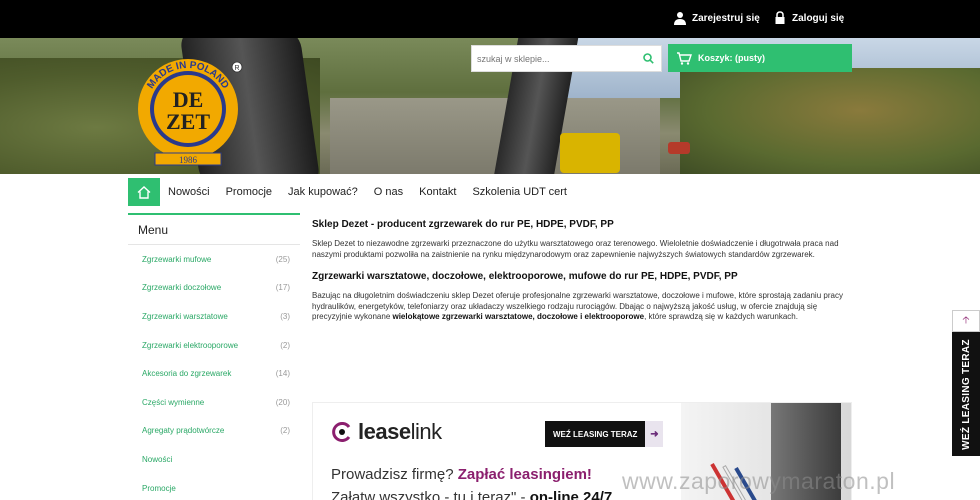  I want to click on sidebar-item-label: Zgrzewarki warsztatowe, so click(185, 316).